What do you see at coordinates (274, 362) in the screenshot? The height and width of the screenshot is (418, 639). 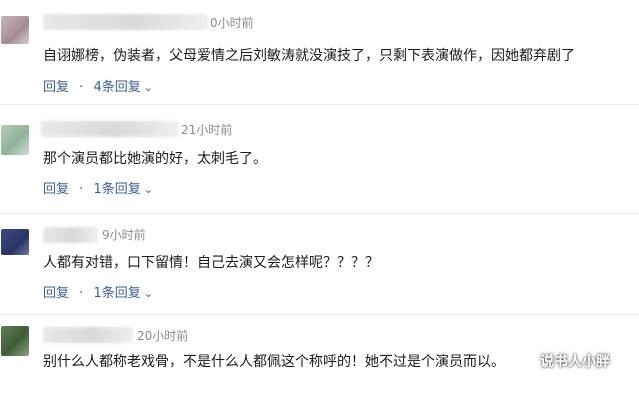 I see `comment-text: 别什么人都称老戏骨，不是什么人都佩这个称呼的！她不过是个演员而以。` at bounding box center [274, 362].